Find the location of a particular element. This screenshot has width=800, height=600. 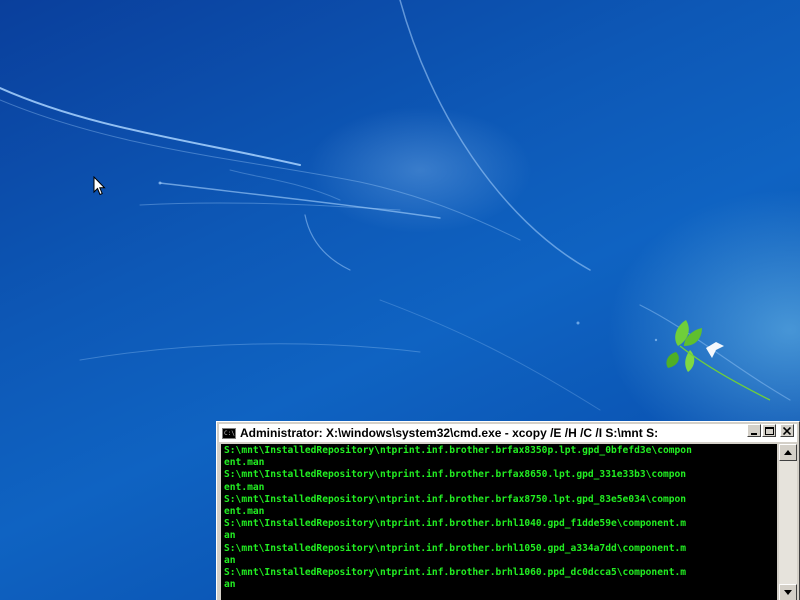

vertical-scrollbar is located at coordinates (788, 522).